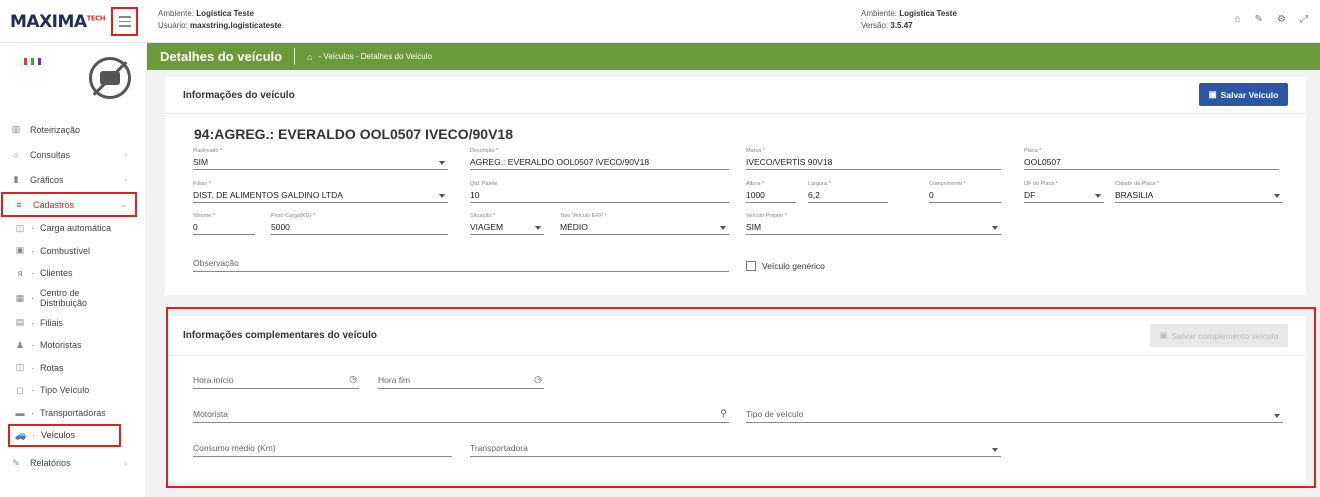 Image resolution: width=1320 pixels, height=497 pixels. What do you see at coordinates (20, 322) in the screenshot?
I see `branch-icon: ▤` at bounding box center [20, 322].